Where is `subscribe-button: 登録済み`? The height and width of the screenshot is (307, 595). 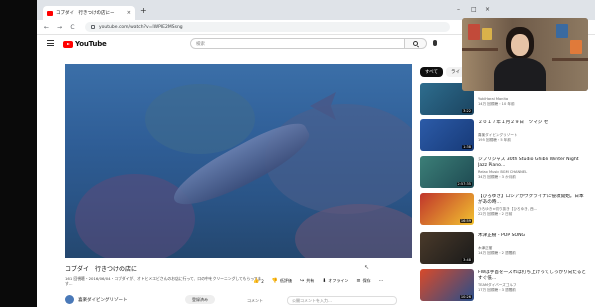 subscribe-button: 登録済み is located at coordinates (200, 299).